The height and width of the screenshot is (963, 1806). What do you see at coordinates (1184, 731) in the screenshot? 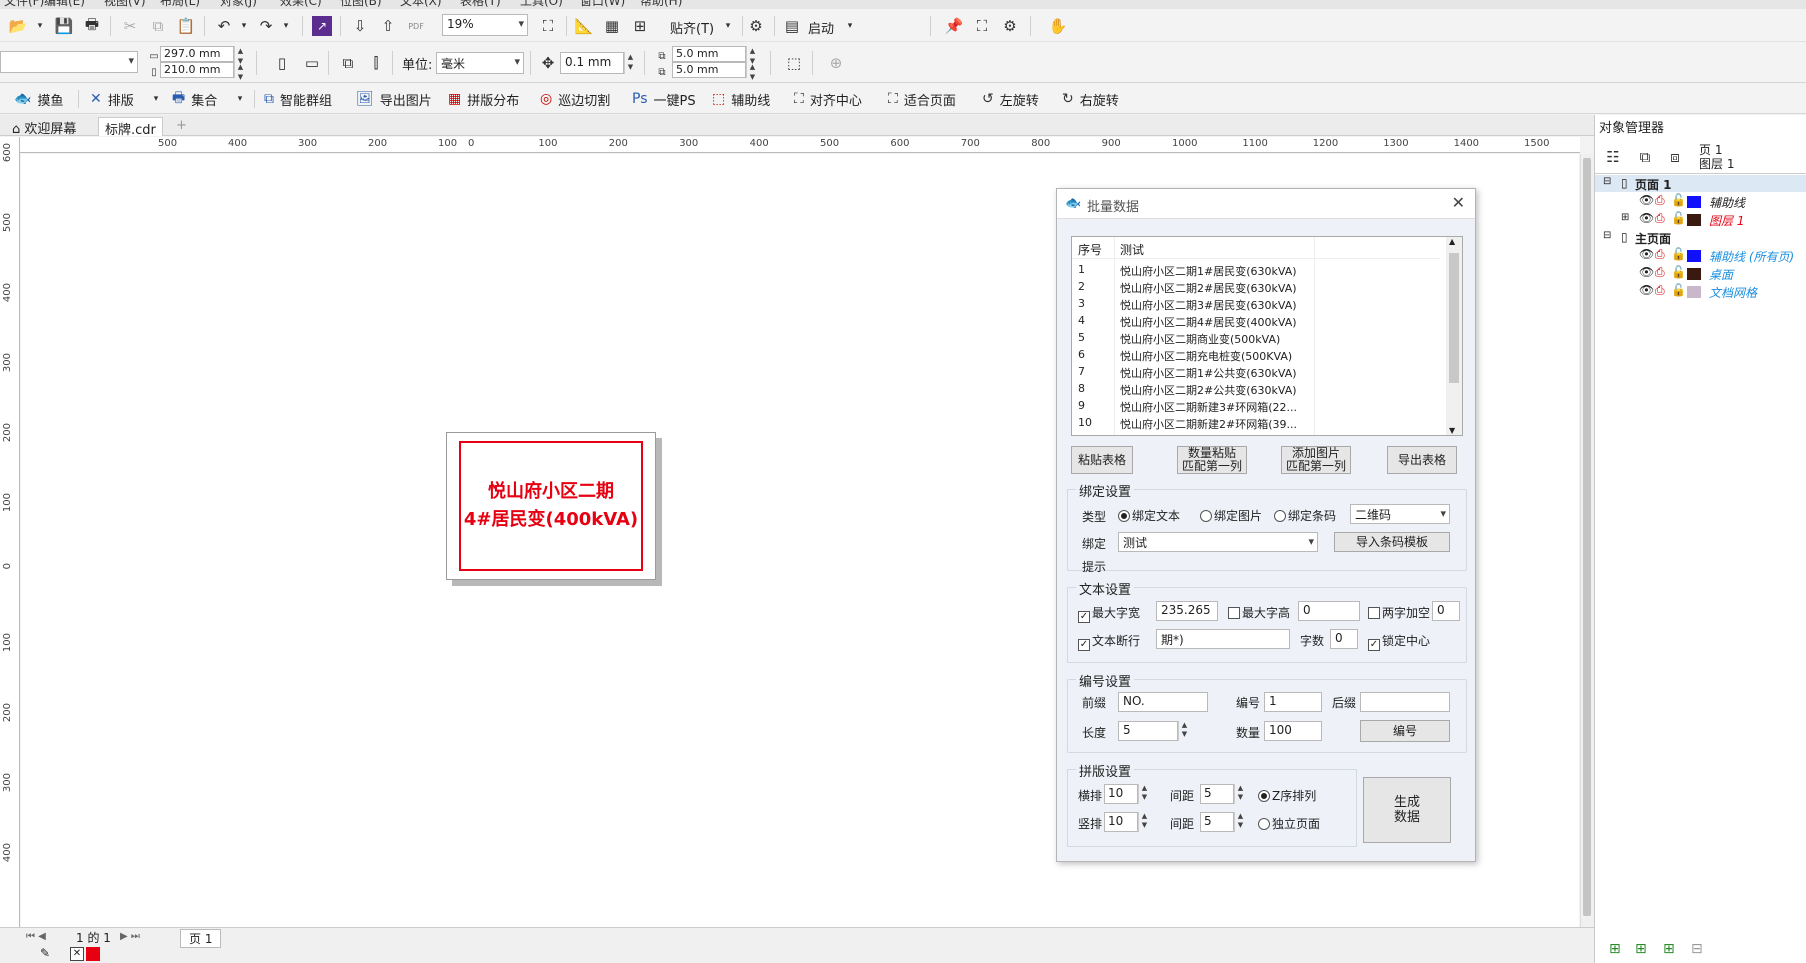
I see `length-spinner: ▲ ▼` at bounding box center [1184, 731].